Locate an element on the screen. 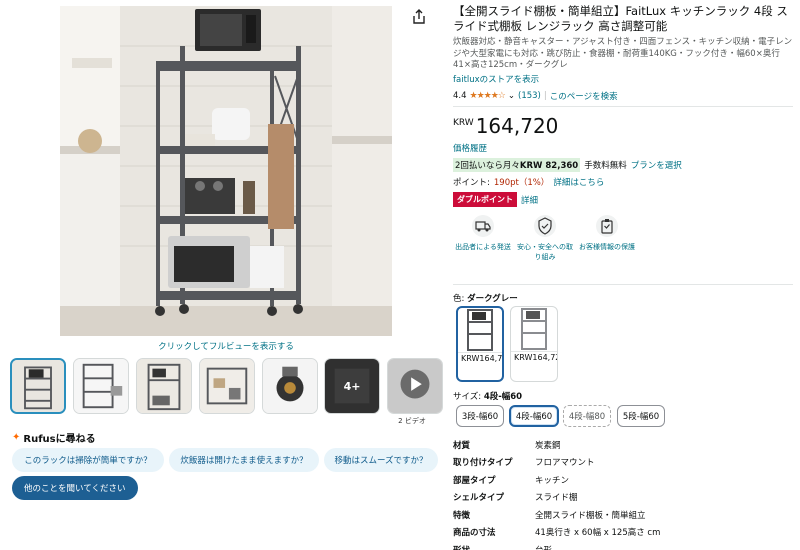  video-thumbnail is located at coordinates (415, 386).